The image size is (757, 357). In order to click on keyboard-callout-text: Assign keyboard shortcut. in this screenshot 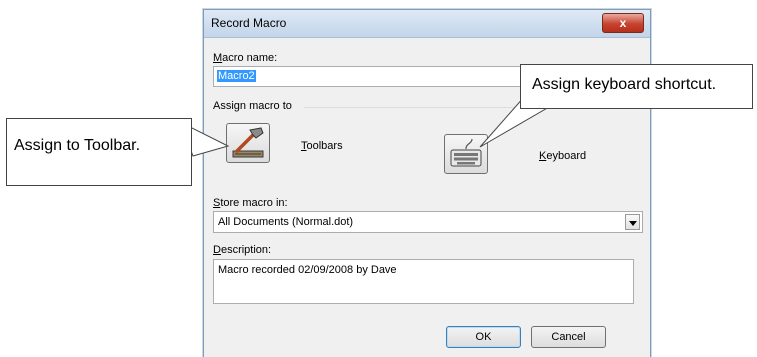, I will do `click(624, 84)`.